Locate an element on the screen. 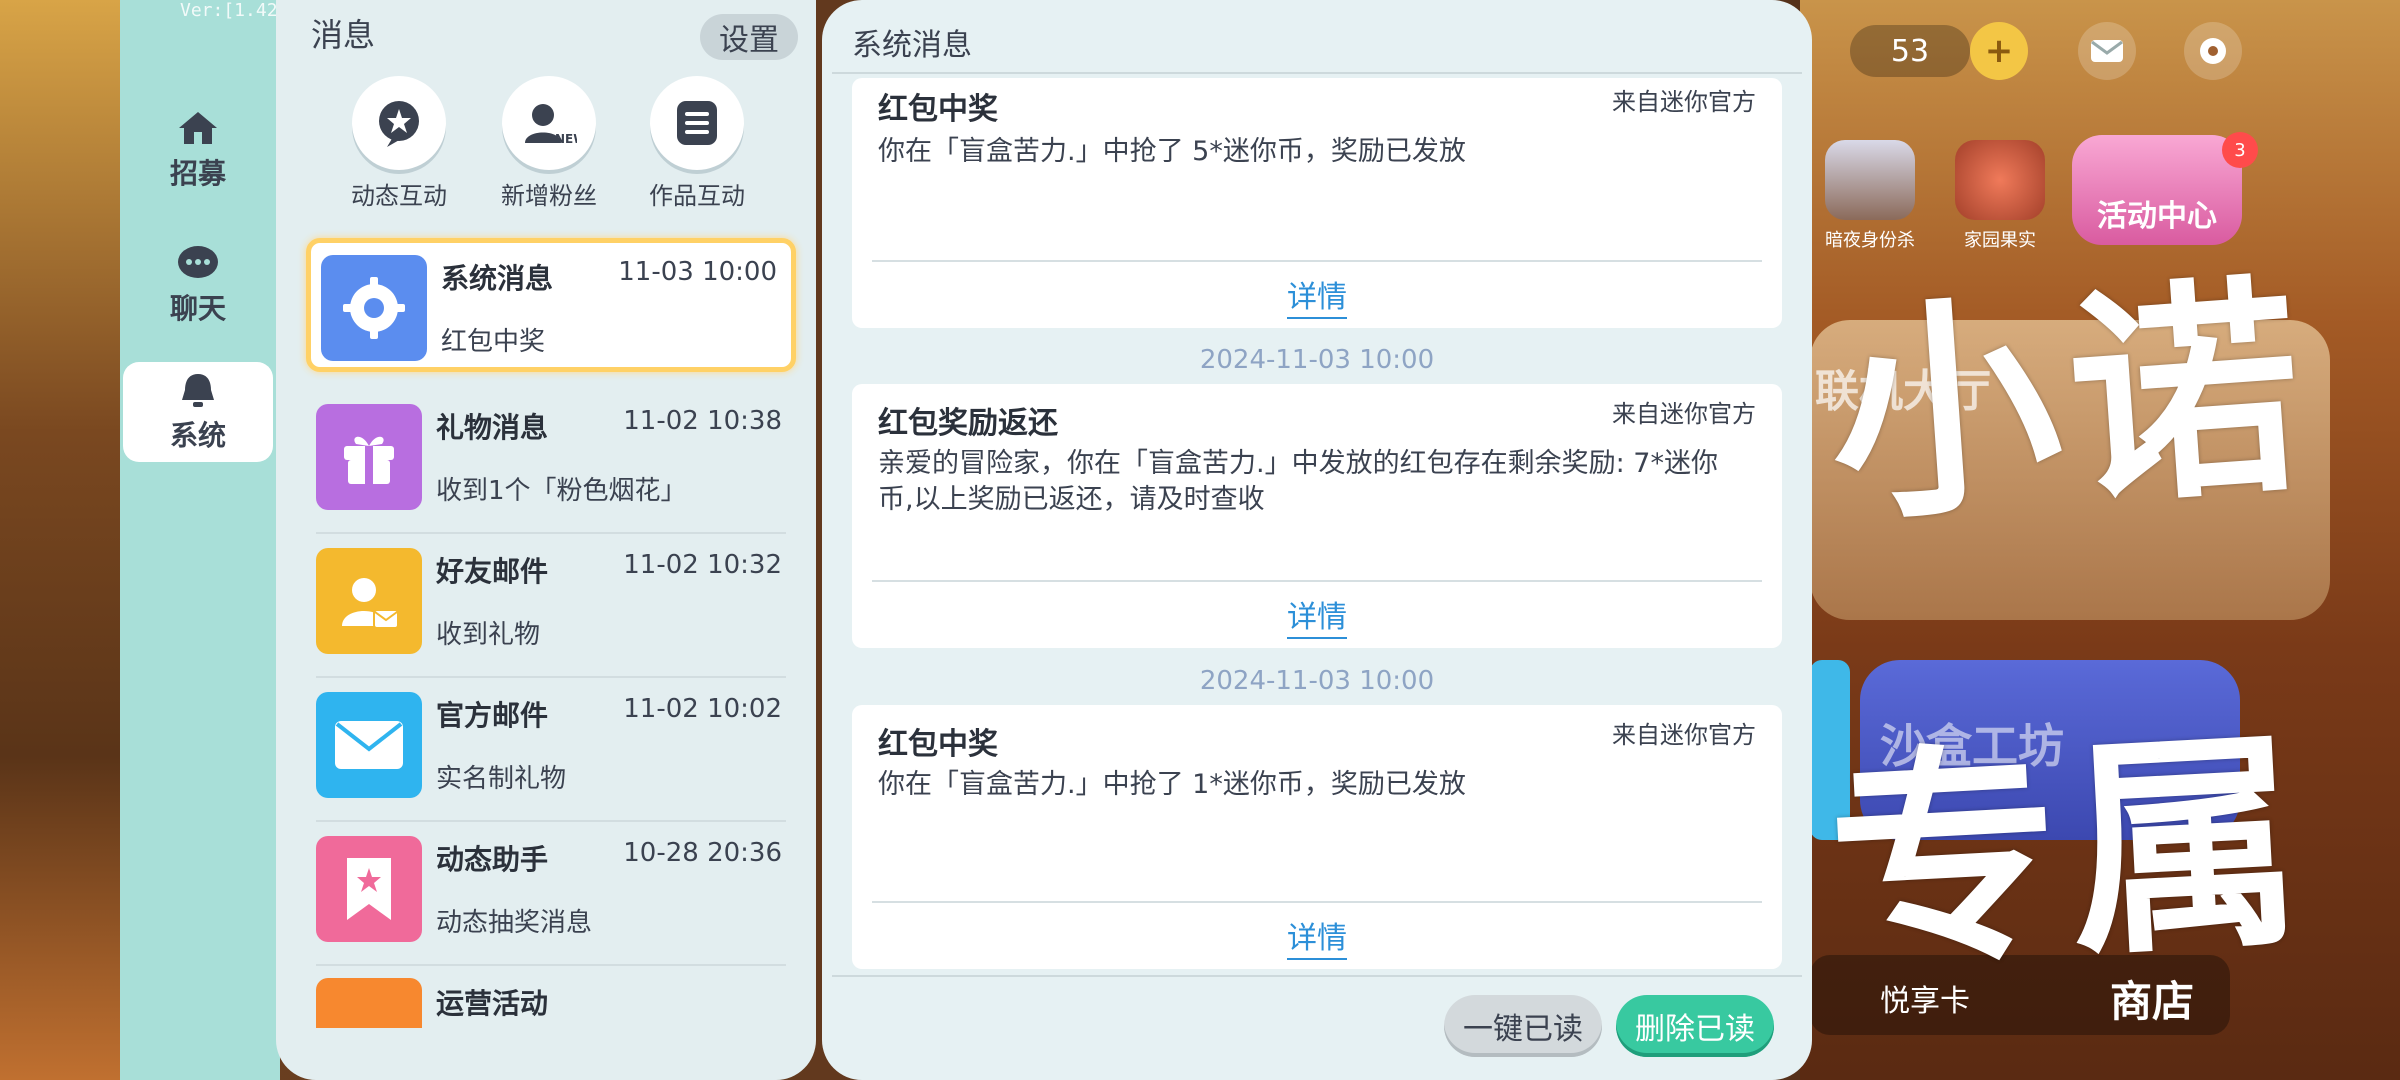 This screenshot has height=1080, width=2400. game-label: 家园果实 is located at coordinates (2000, 240).